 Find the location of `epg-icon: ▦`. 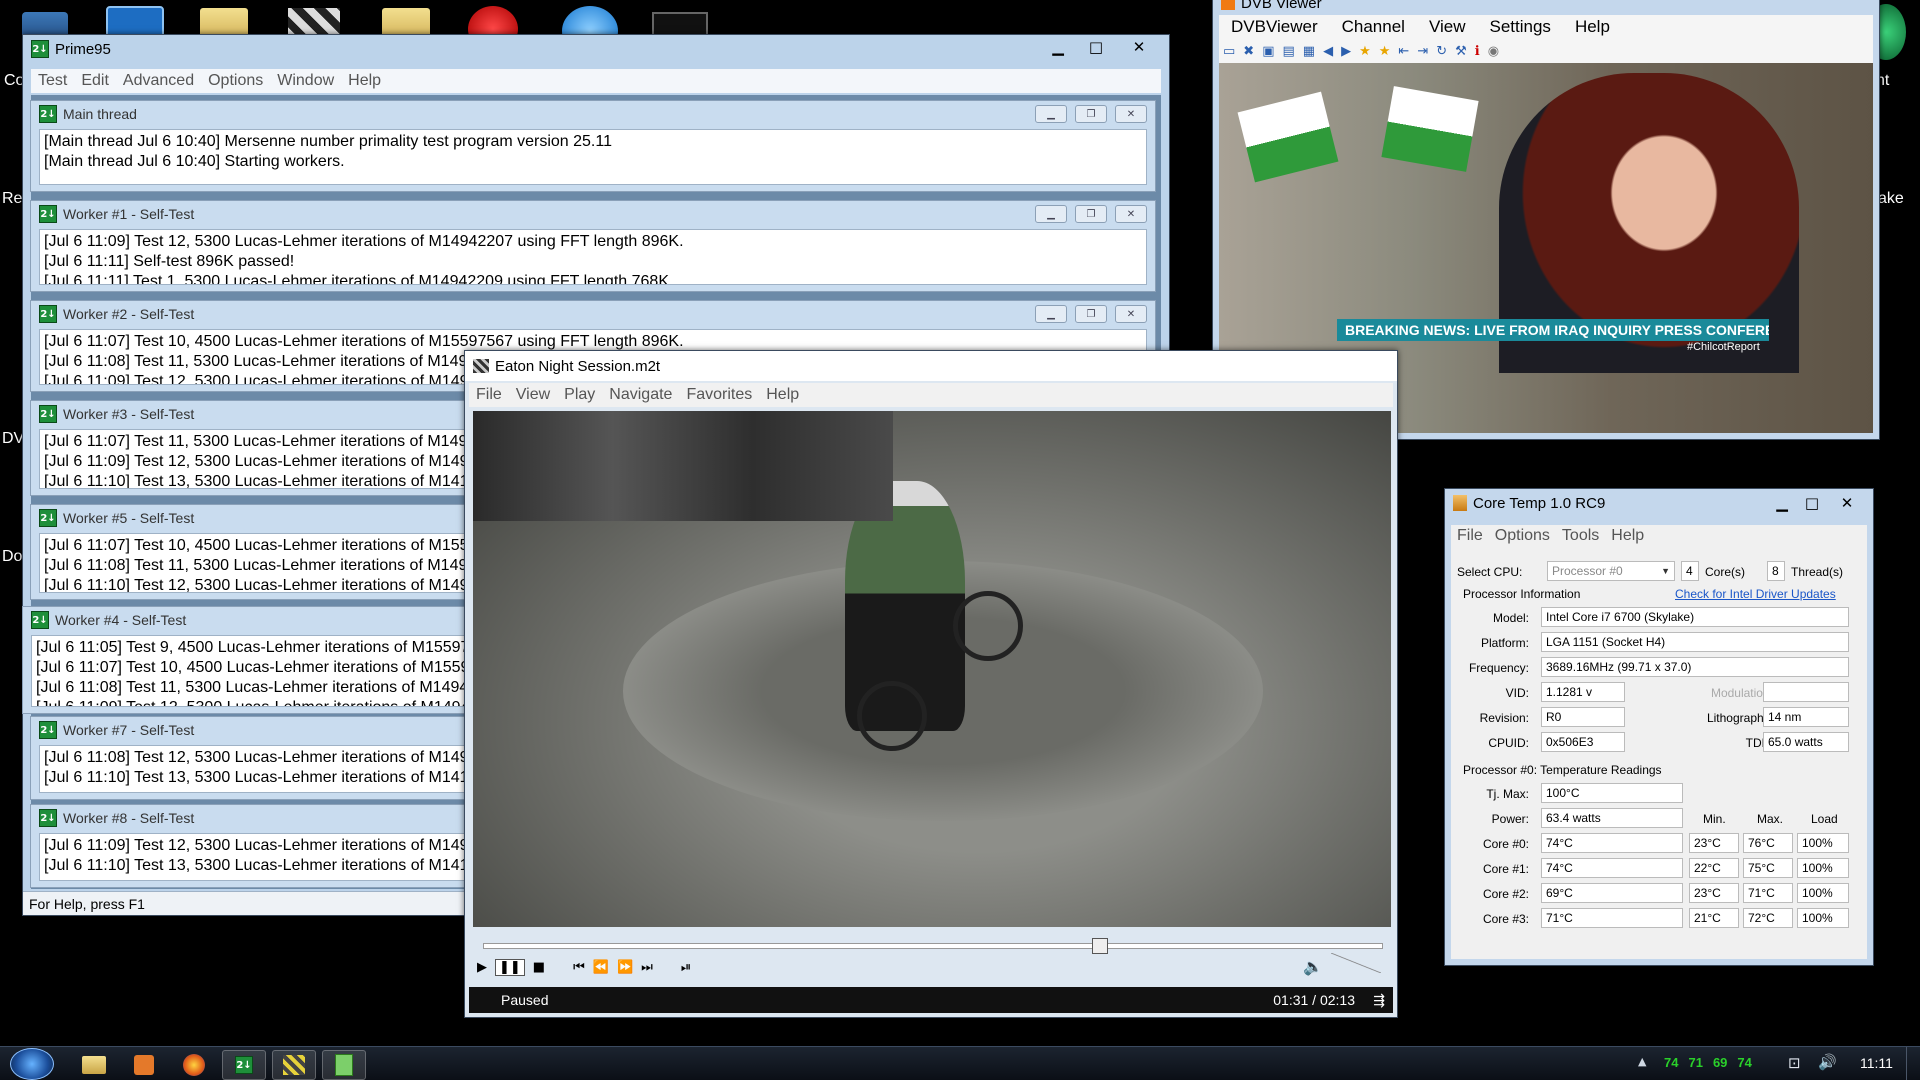

epg-icon: ▦ is located at coordinates (1309, 51).